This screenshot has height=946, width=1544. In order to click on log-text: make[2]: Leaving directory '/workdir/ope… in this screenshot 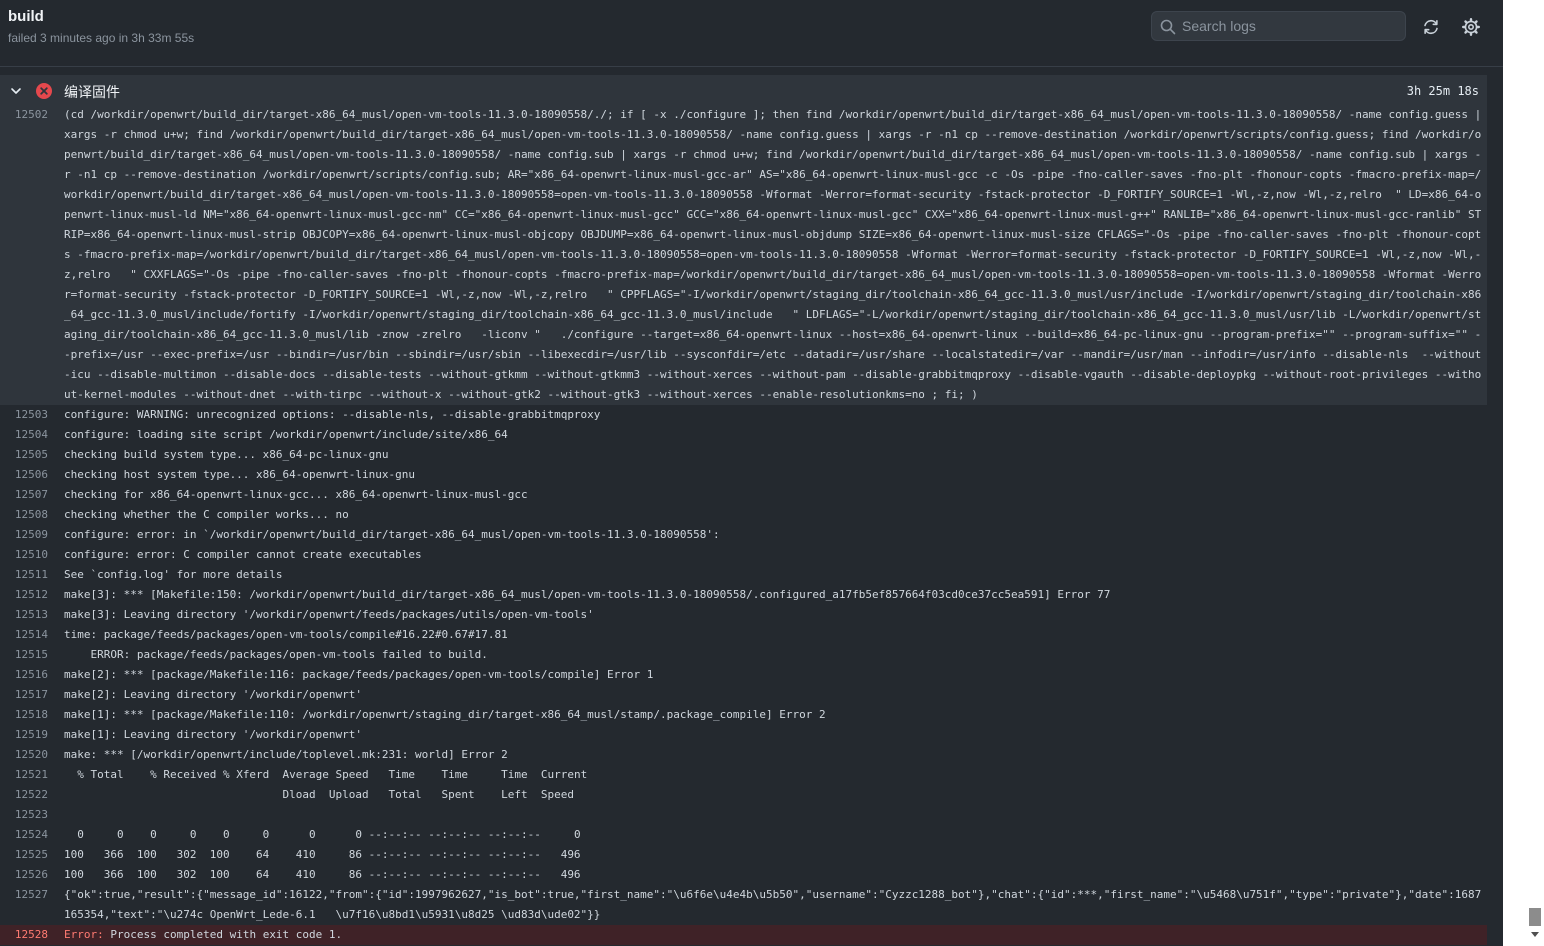, I will do `click(775, 695)`.